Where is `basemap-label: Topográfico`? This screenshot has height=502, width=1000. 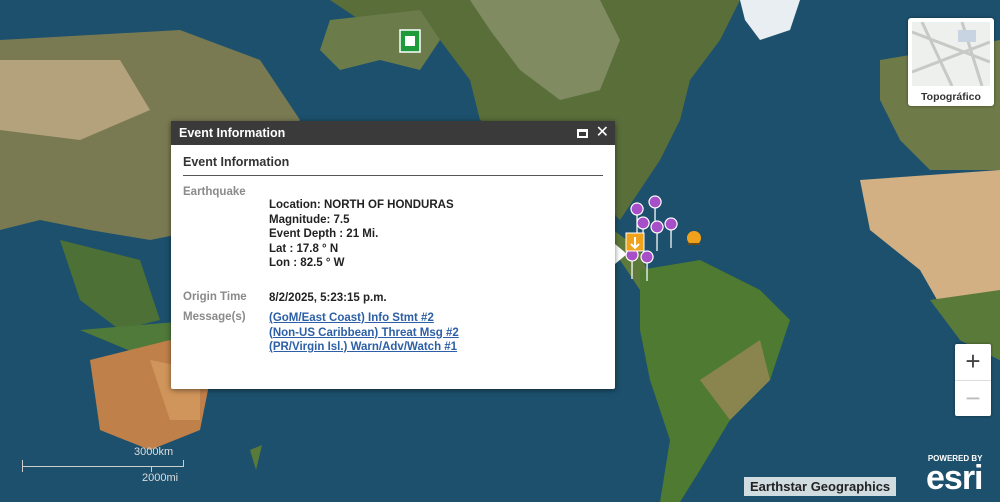
basemap-label: Topográfico is located at coordinates (951, 97).